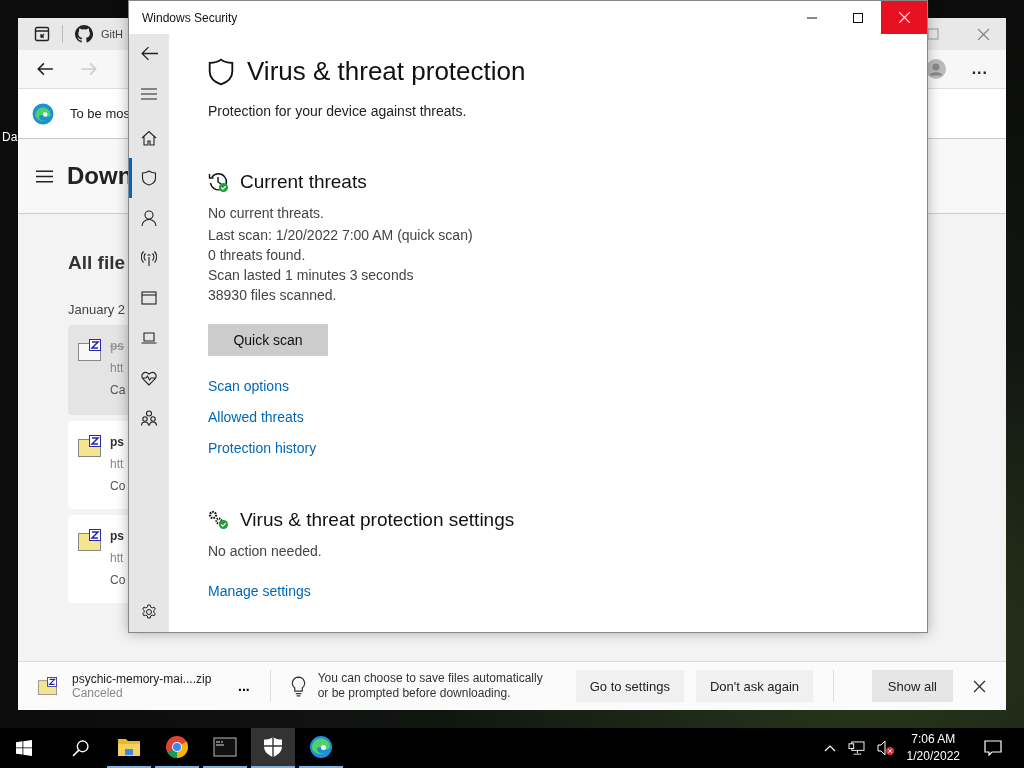 The width and height of the screenshot is (1024, 768). What do you see at coordinates (97, 309) in the screenshot?
I see `date-group-label: January 2` at bounding box center [97, 309].